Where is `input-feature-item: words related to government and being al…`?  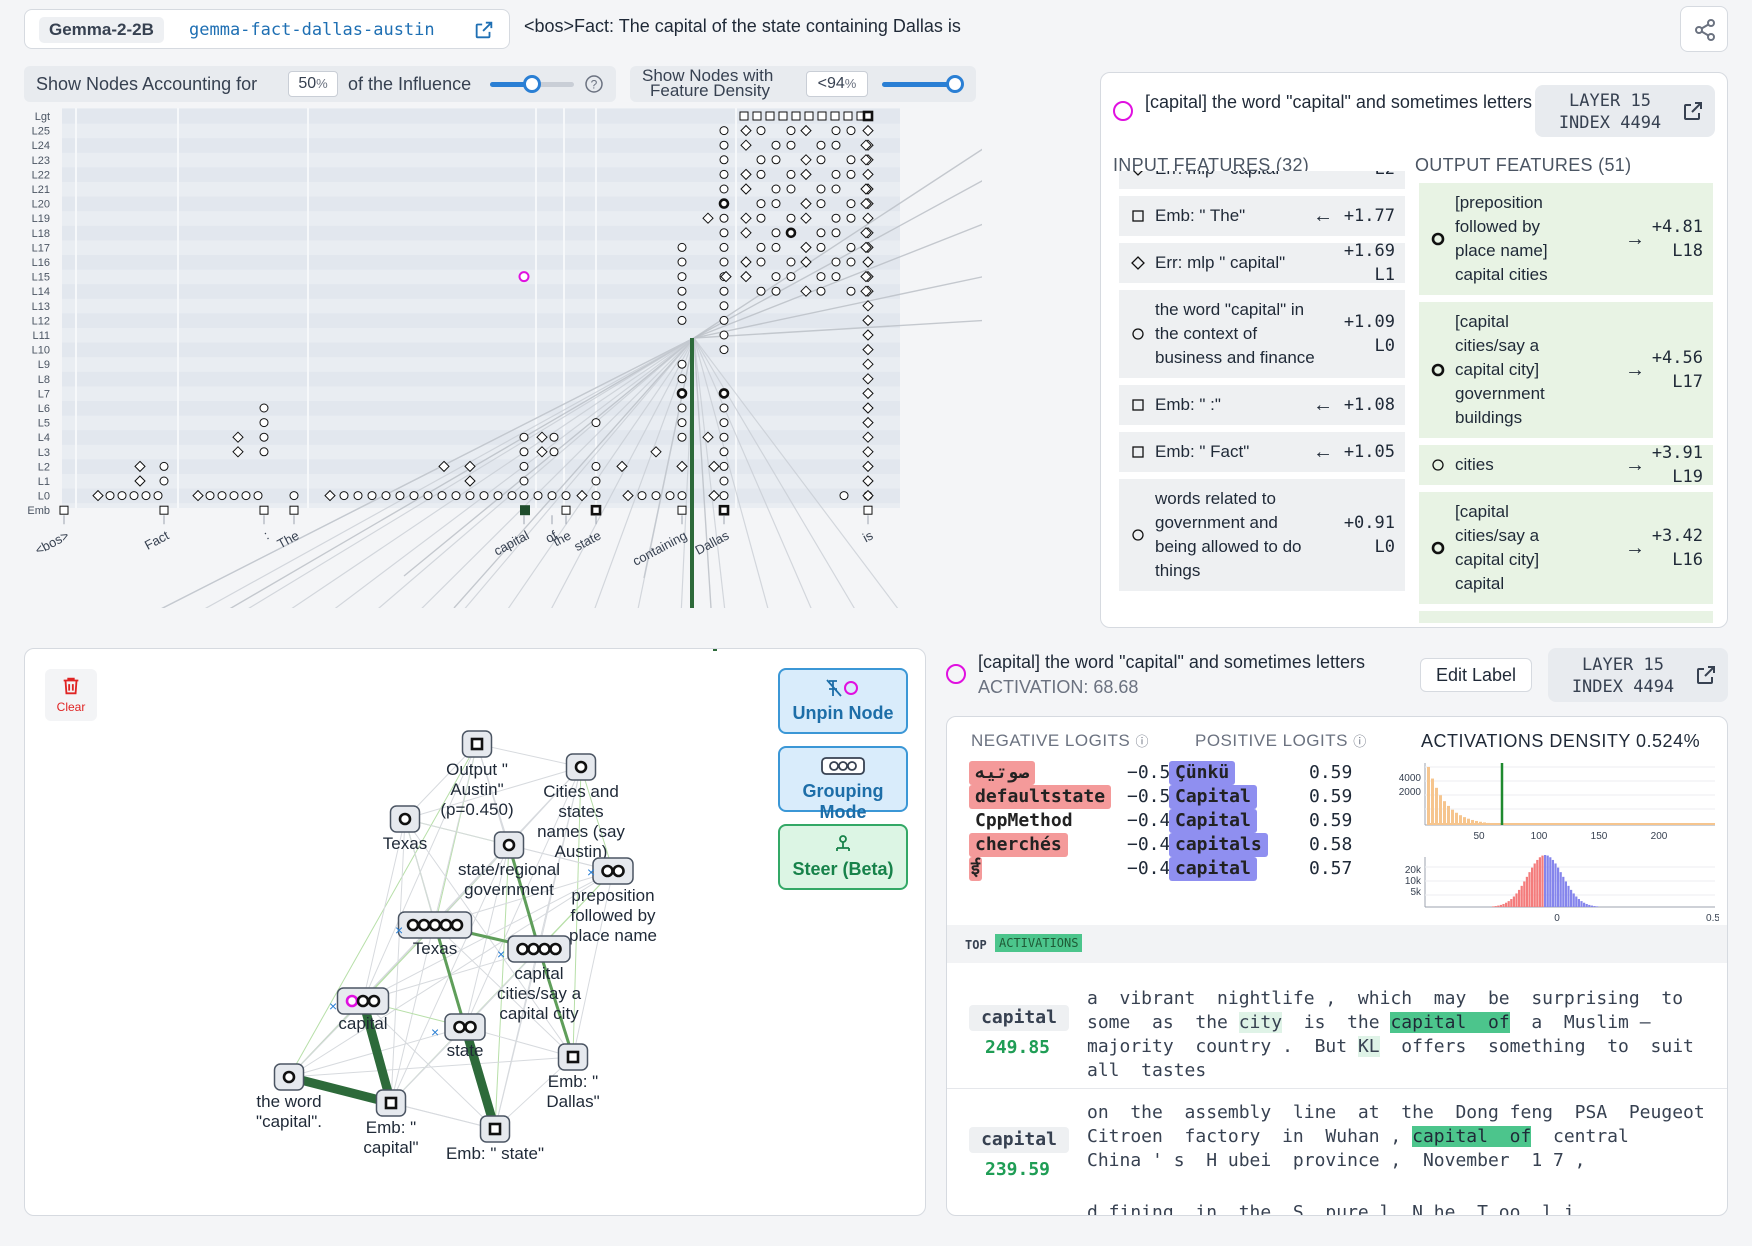 input-feature-item: words related to government and being al… is located at coordinates (1262, 535).